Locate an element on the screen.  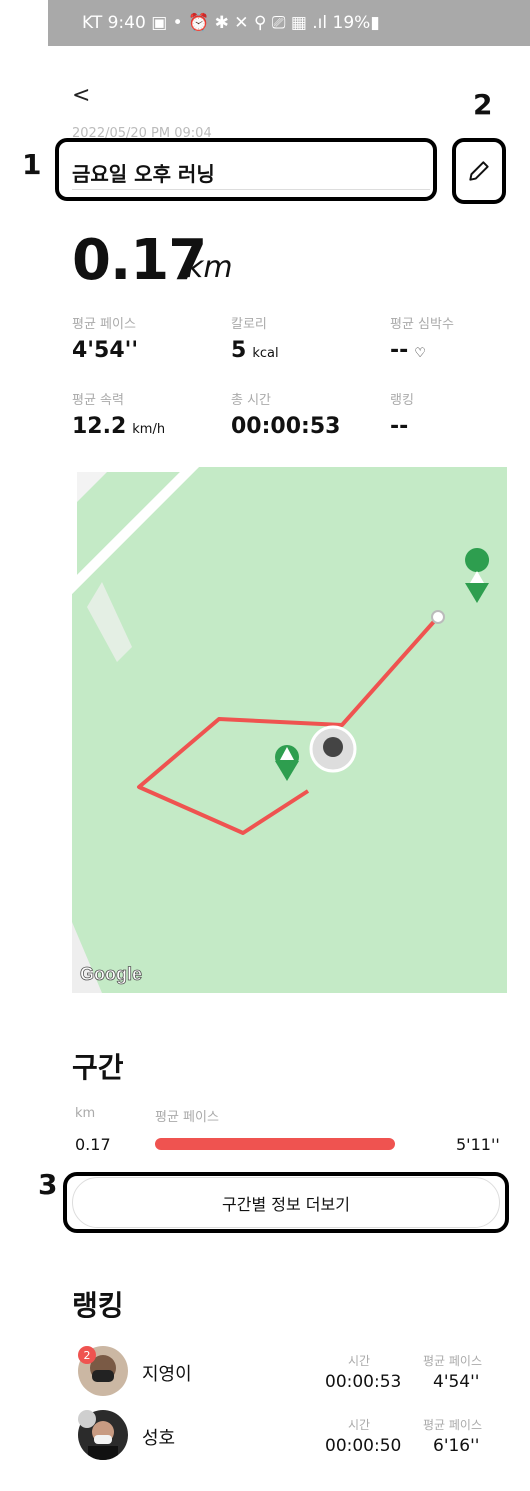
stat-label: 랭킹 is located at coordinates (402, 400).